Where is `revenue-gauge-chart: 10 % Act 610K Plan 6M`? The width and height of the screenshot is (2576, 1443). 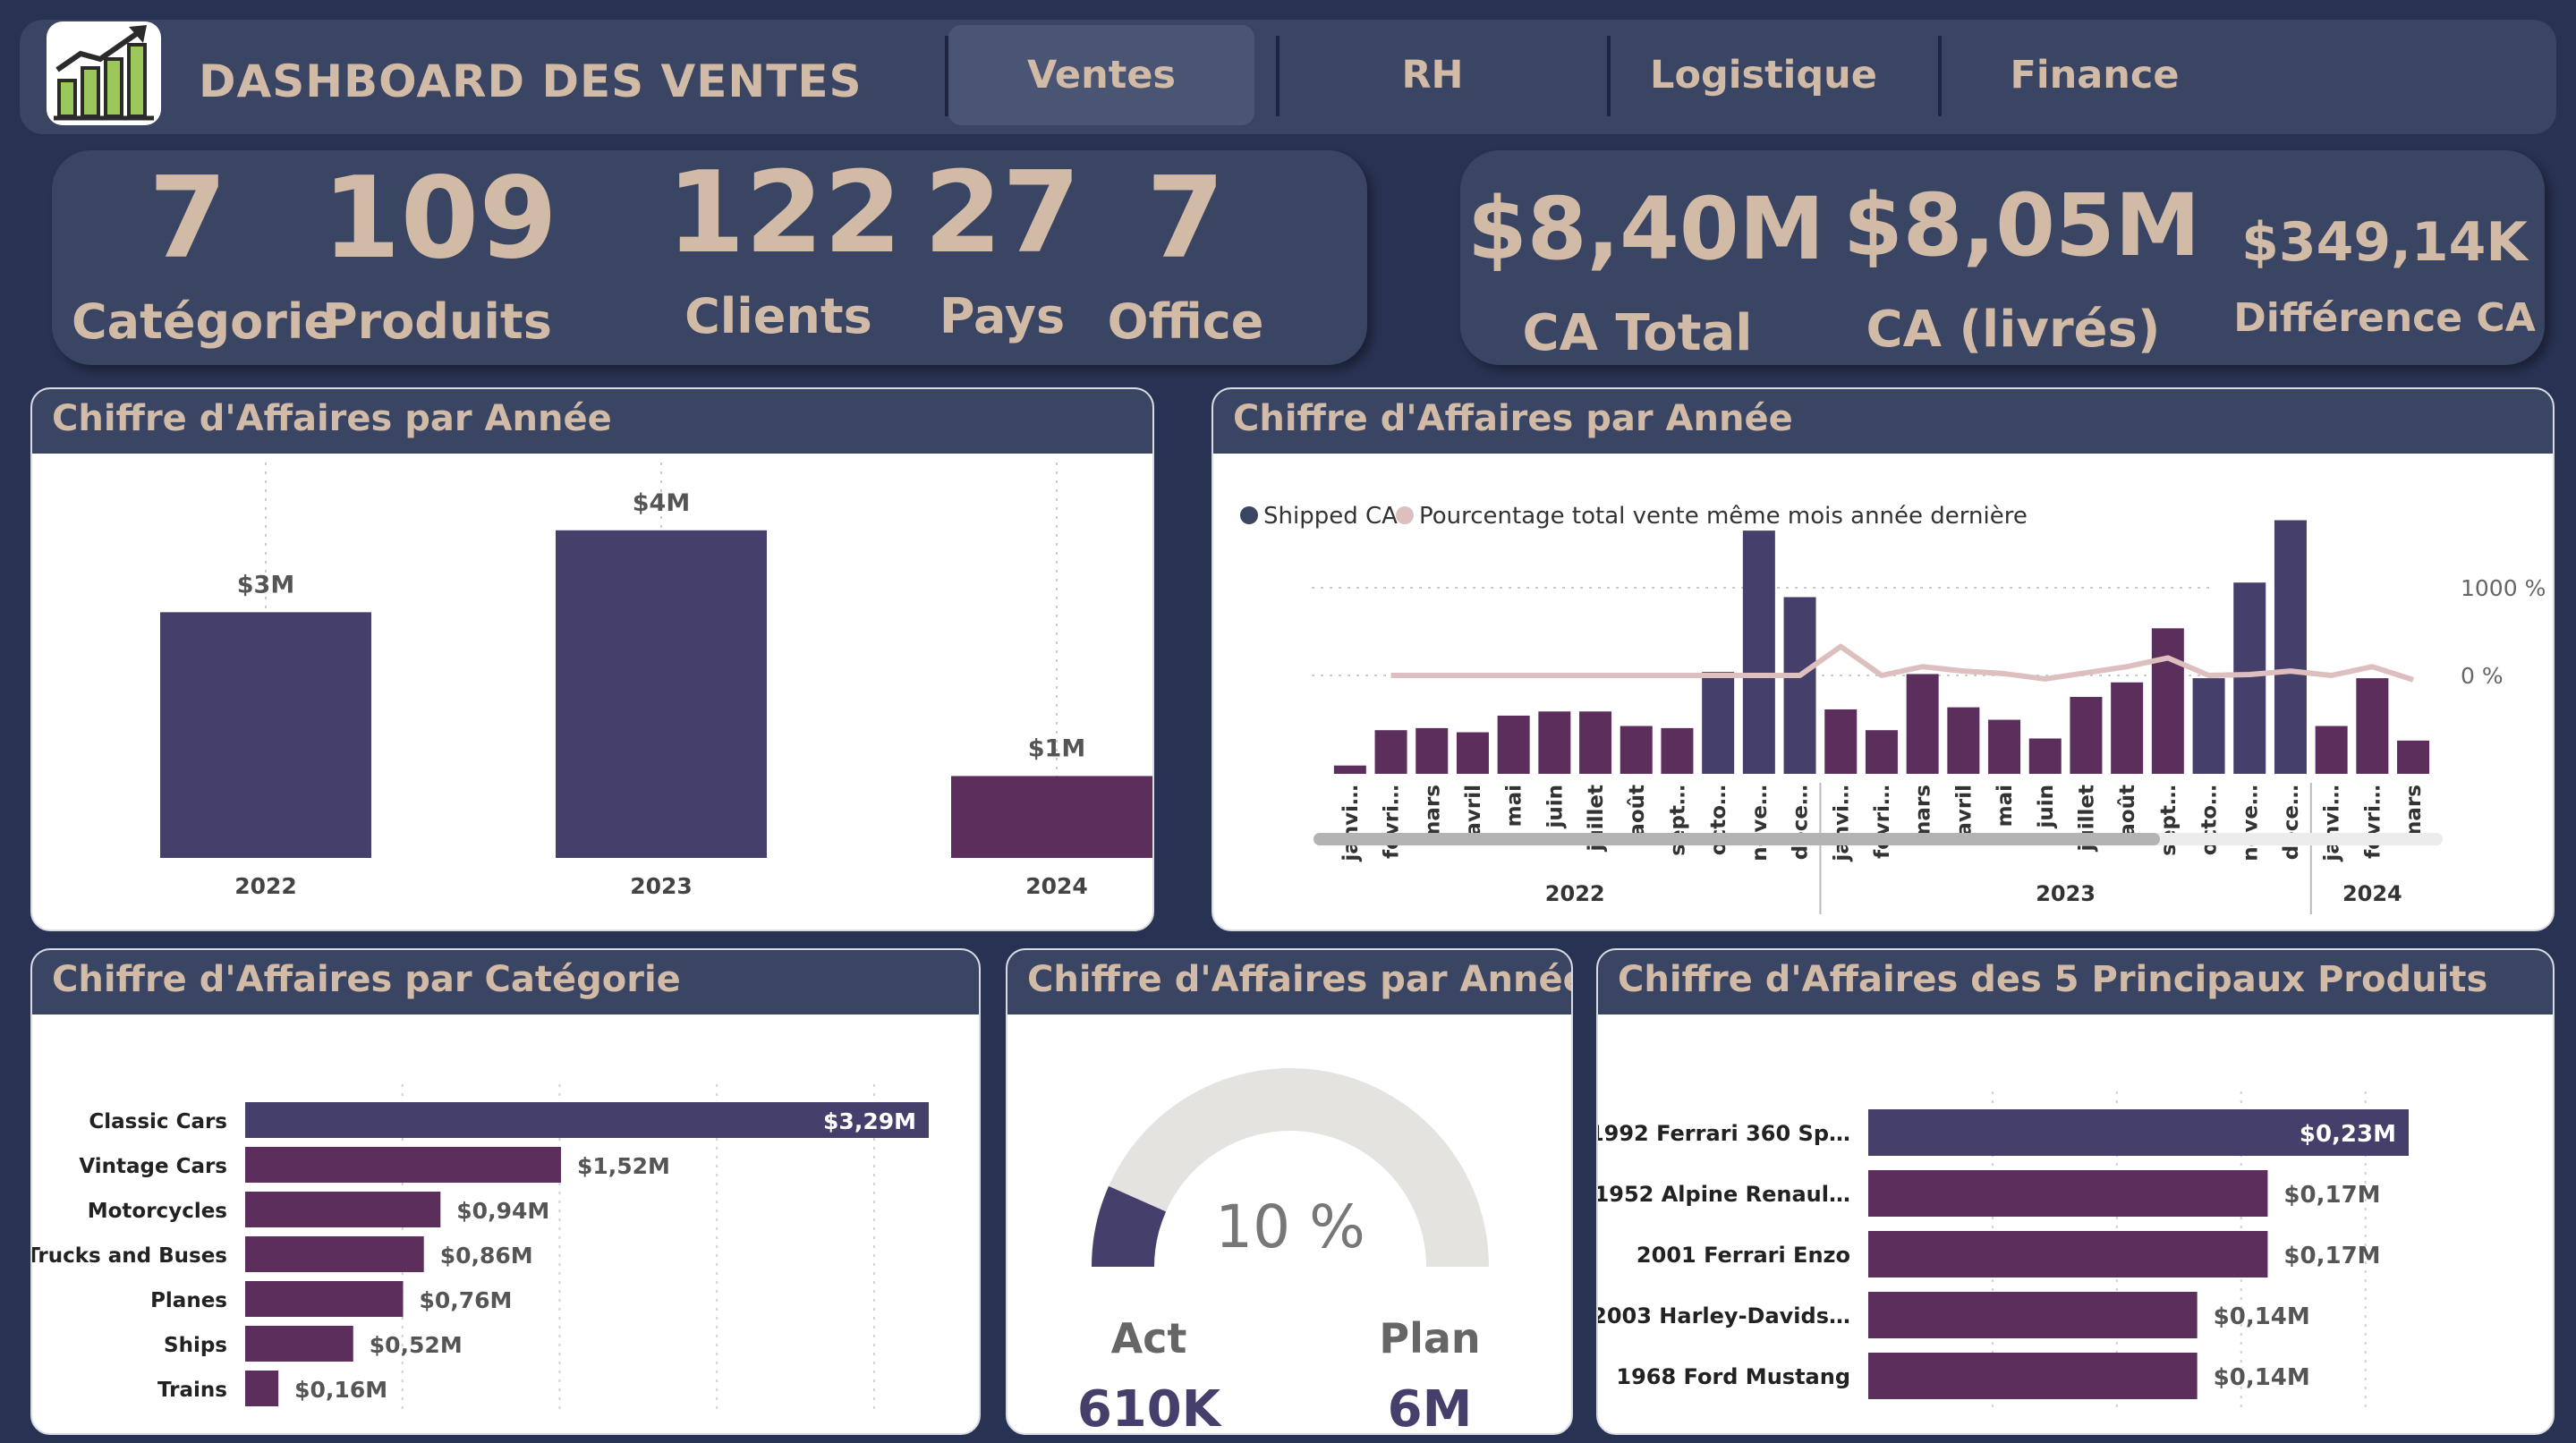
revenue-gauge-chart: 10 % Act 610K Plan 6M is located at coordinates (1283, 1251).